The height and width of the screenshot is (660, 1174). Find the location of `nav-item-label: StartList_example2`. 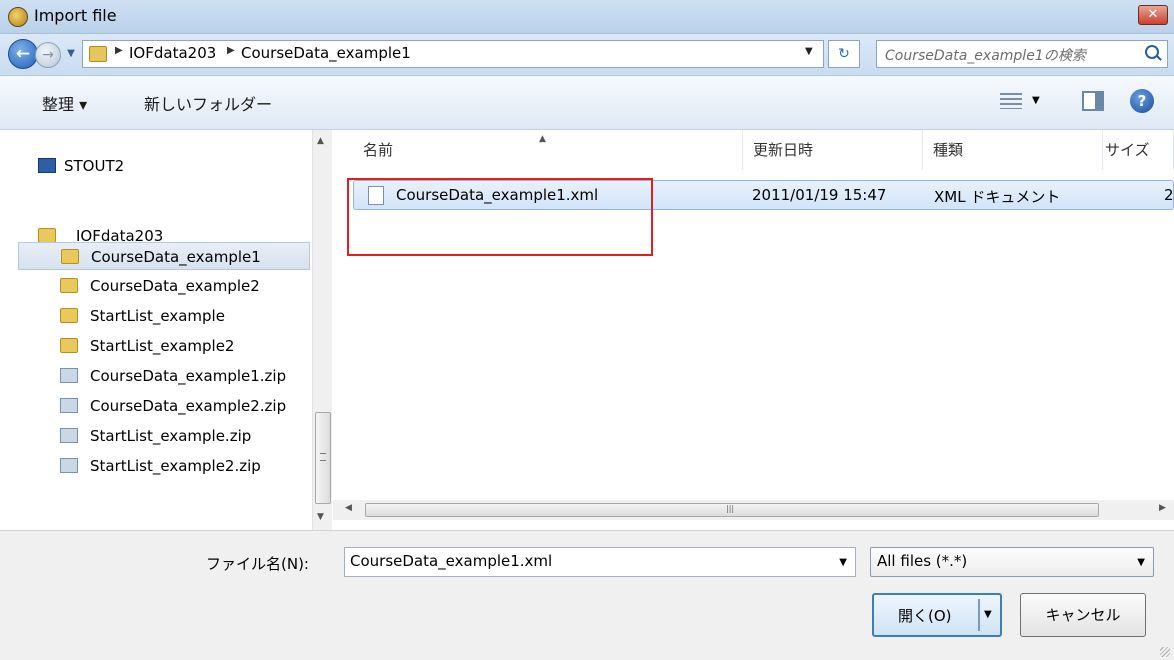

nav-item-label: StartList_example2 is located at coordinates (162, 346).